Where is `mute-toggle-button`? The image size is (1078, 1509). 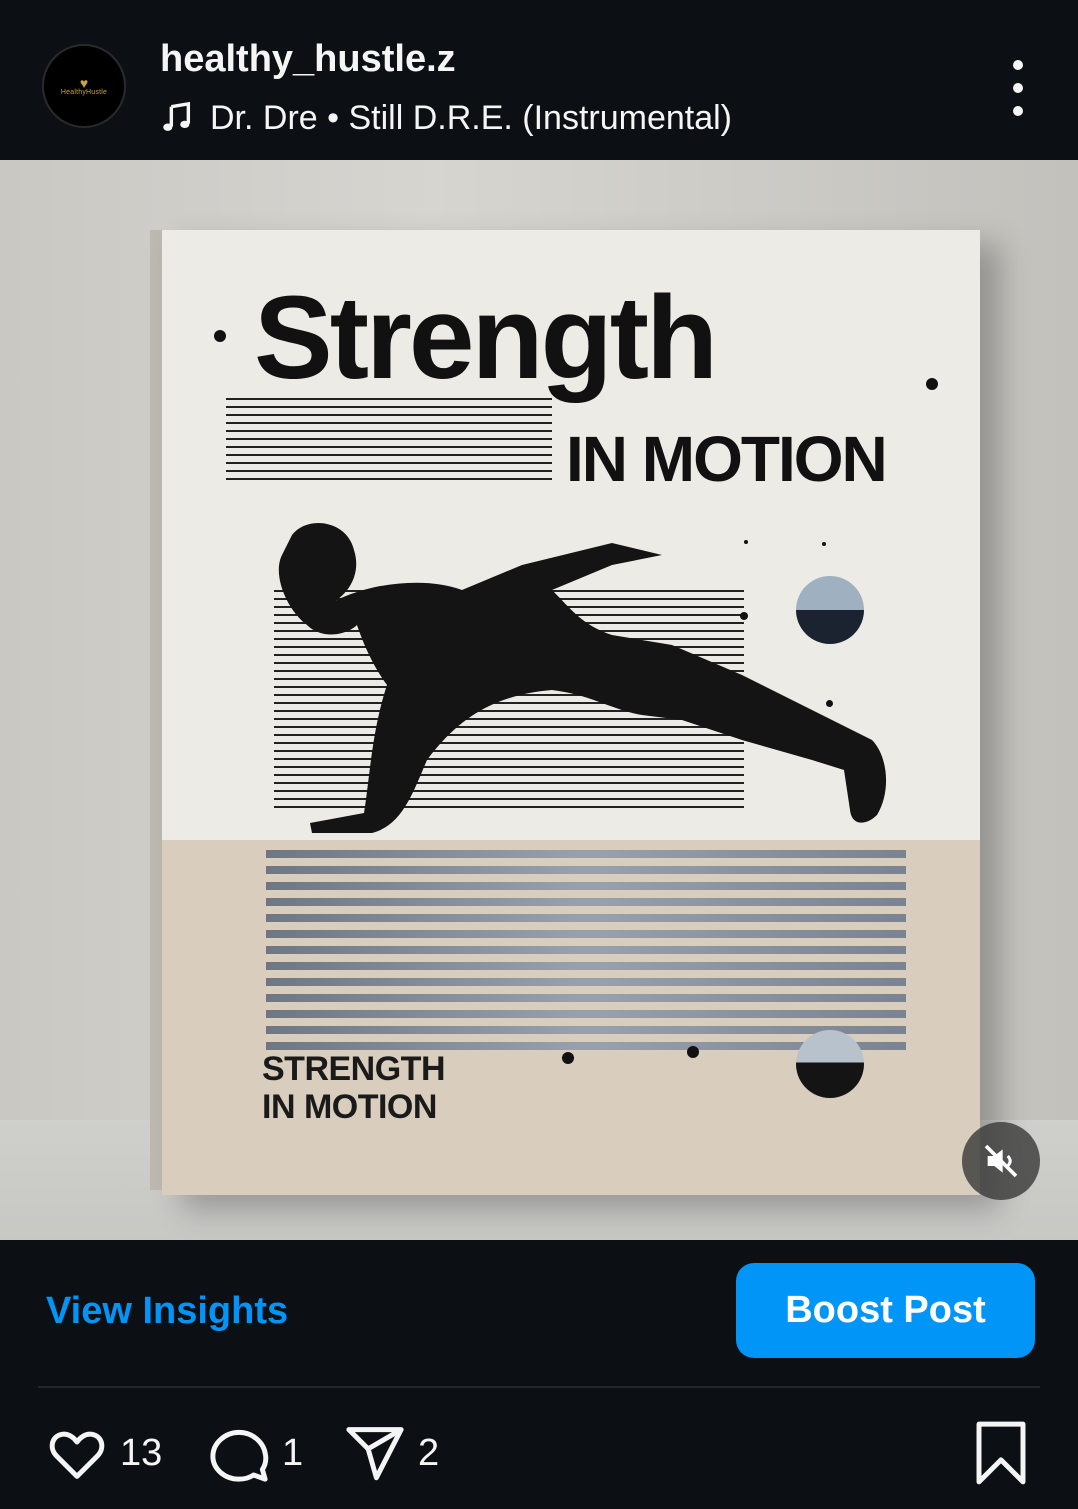
mute-toggle-button is located at coordinates (1001, 1161).